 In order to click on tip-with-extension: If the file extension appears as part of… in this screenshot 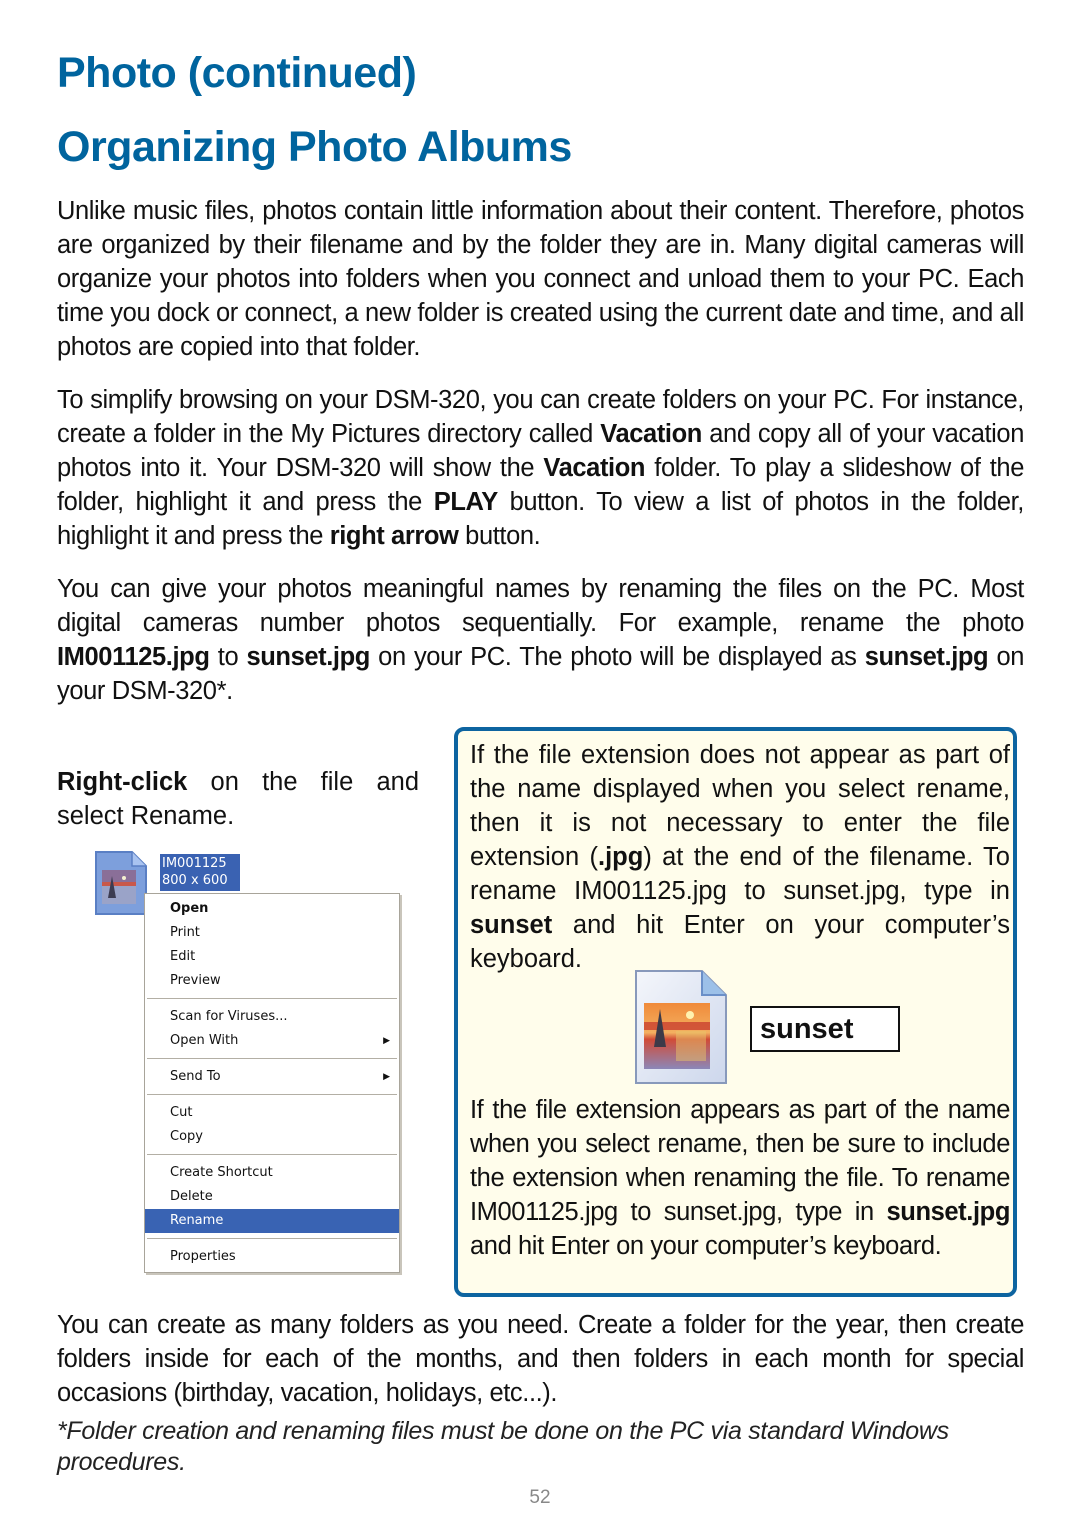, I will do `click(740, 1178)`.